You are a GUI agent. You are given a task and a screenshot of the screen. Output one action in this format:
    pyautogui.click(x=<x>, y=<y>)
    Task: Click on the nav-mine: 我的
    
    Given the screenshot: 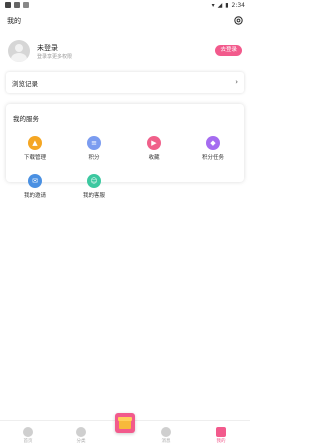 What is the action you would take?
    pyautogui.click(x=221, y=433)
    